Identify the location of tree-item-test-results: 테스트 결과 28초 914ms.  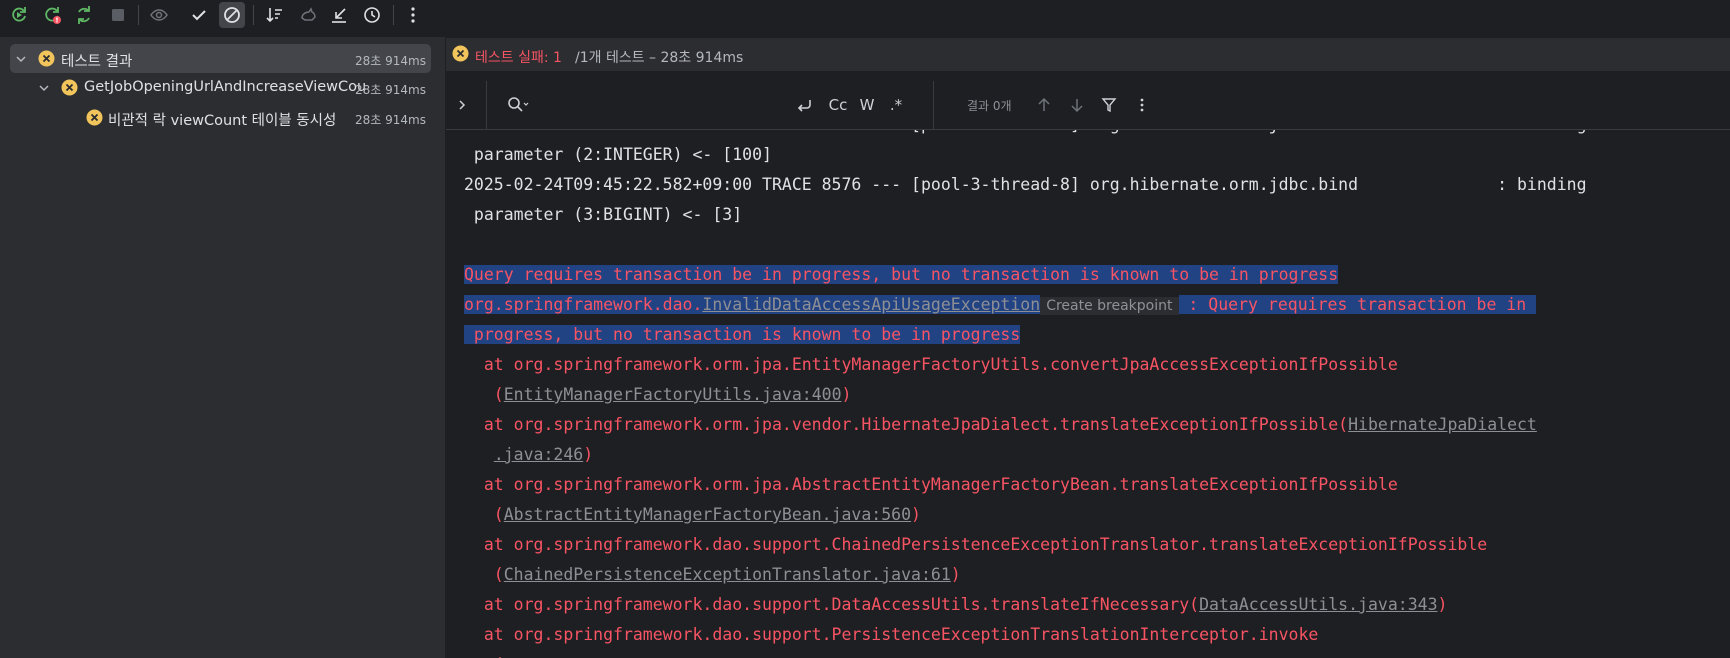
(220, 58).